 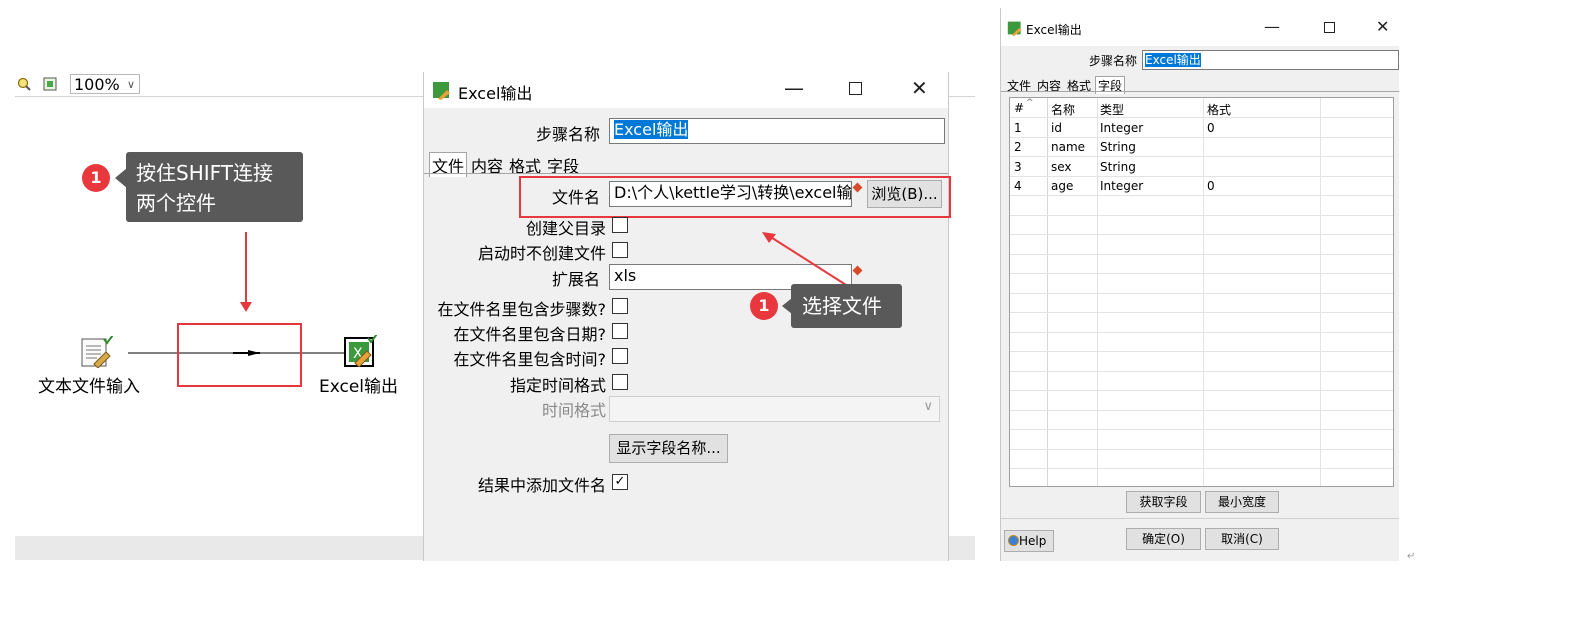 What do you see at coordinates (530, 359) in the screenshot?
I see `include-time-label: 在文件名里包含时间?` at bounding box center [530, 359].